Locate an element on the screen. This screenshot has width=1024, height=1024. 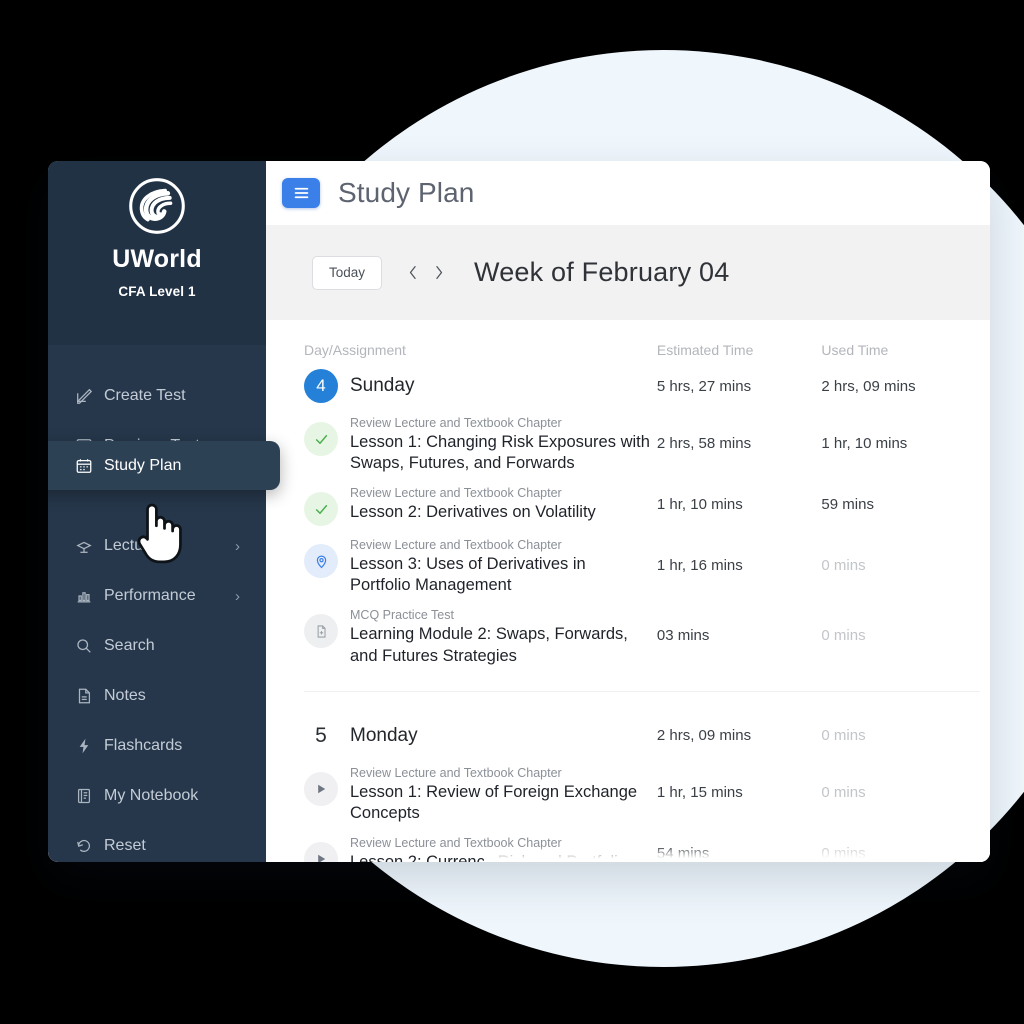
note-icon is located at coordinates (83, 696).